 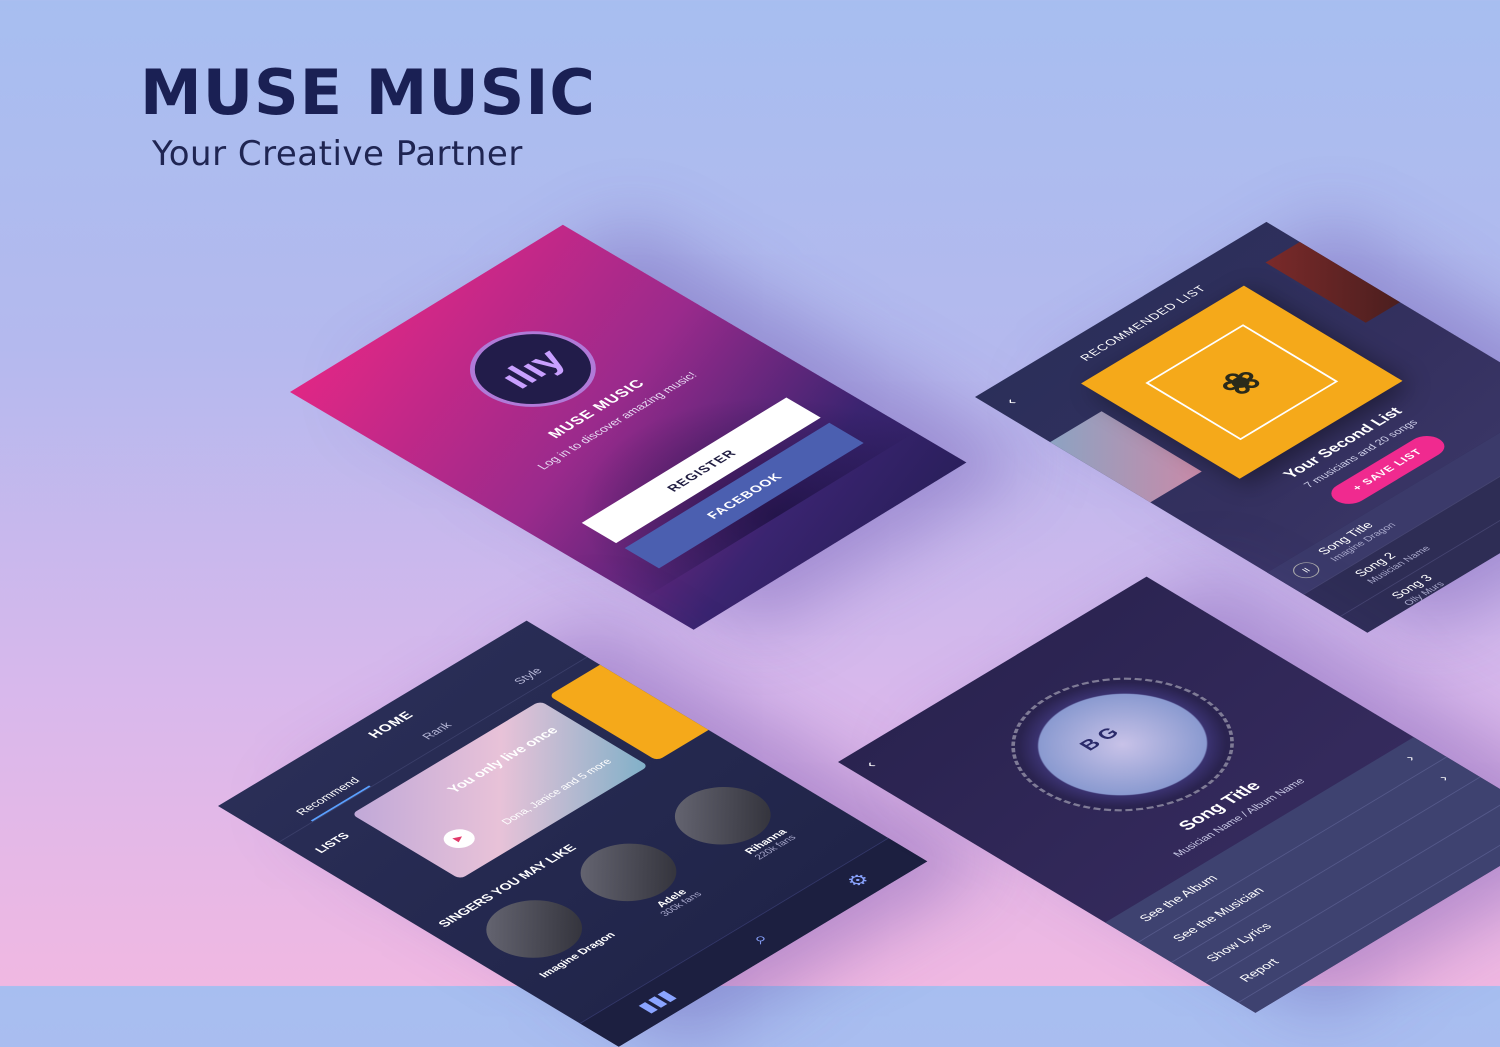 What do you see at coordinates (1100, 739) in the screenshot?
I see `disc-label: B G` at bounding box center [1100, 739].